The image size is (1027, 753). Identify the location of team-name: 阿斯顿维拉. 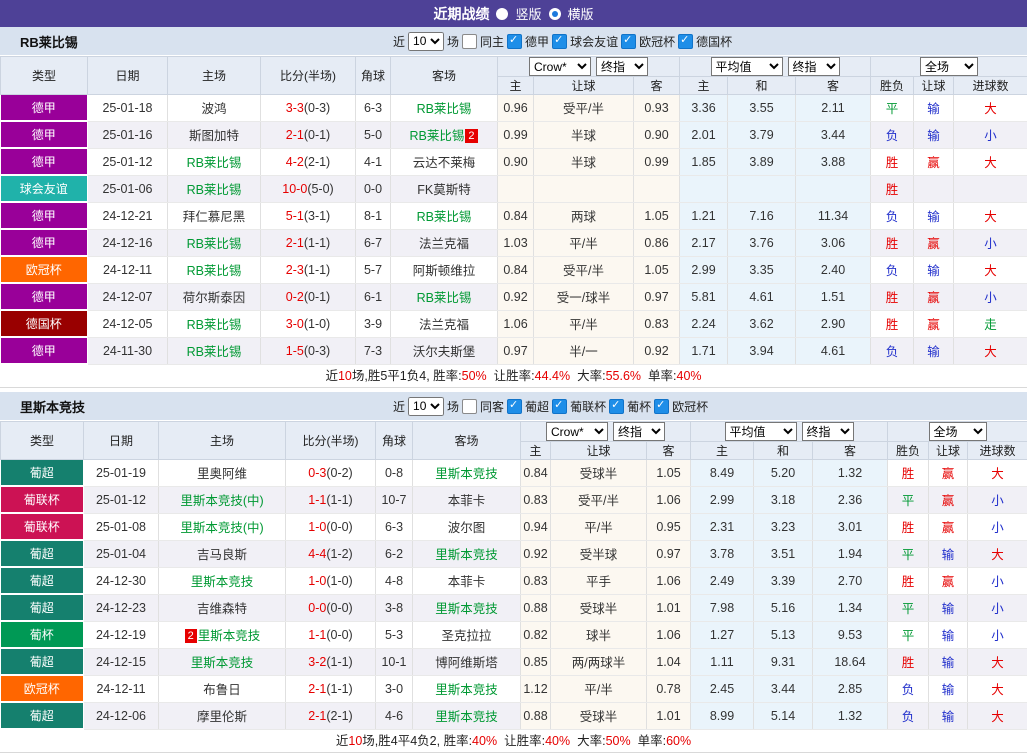
(444, 271).